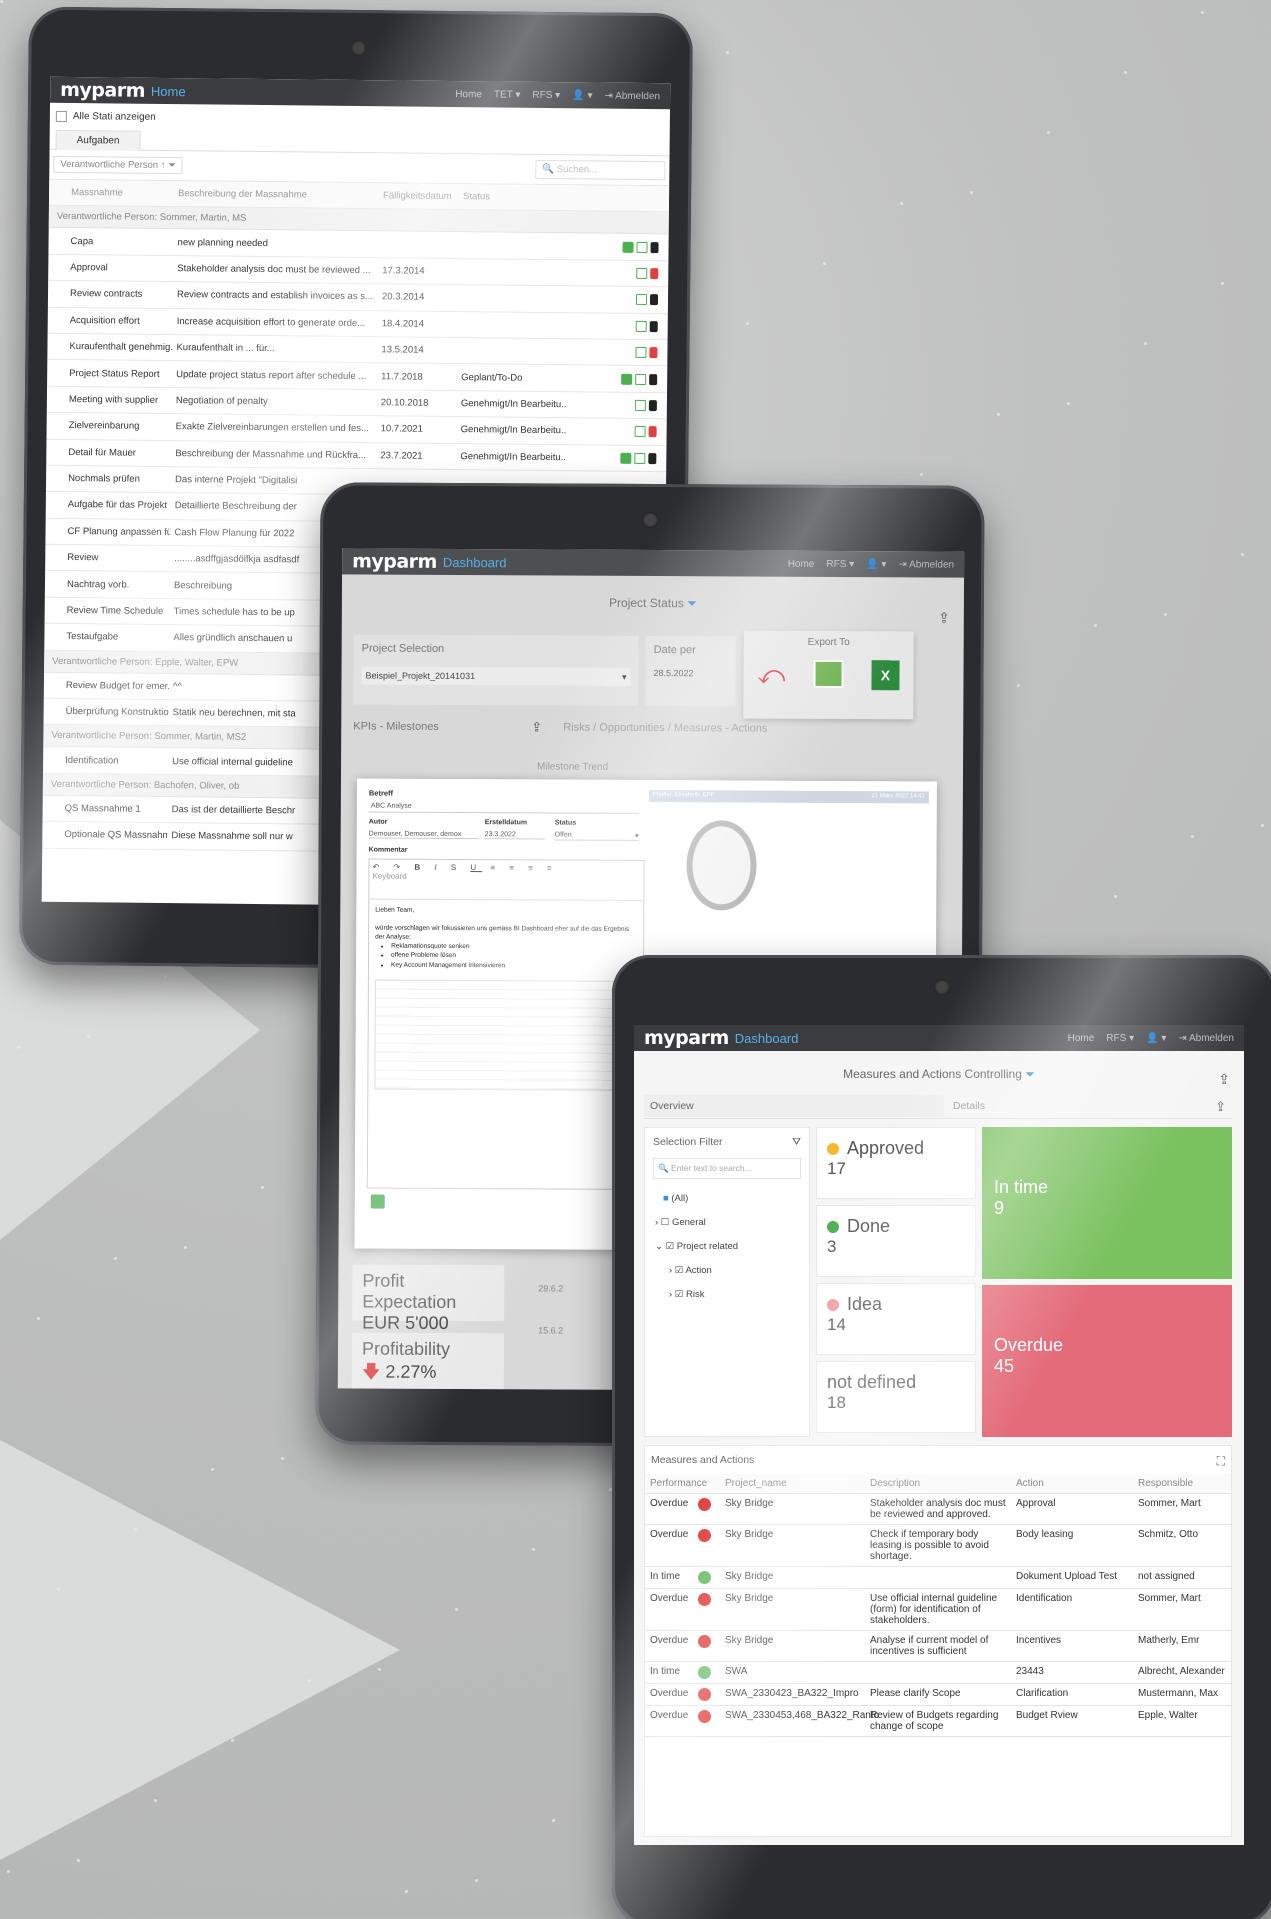 Image resolution: width=1271 pixels, height=1919 pixels. Describe the element at coordinates (411, 1371) in the screenshot. I see `profitability-number: 2.27%` at that location.